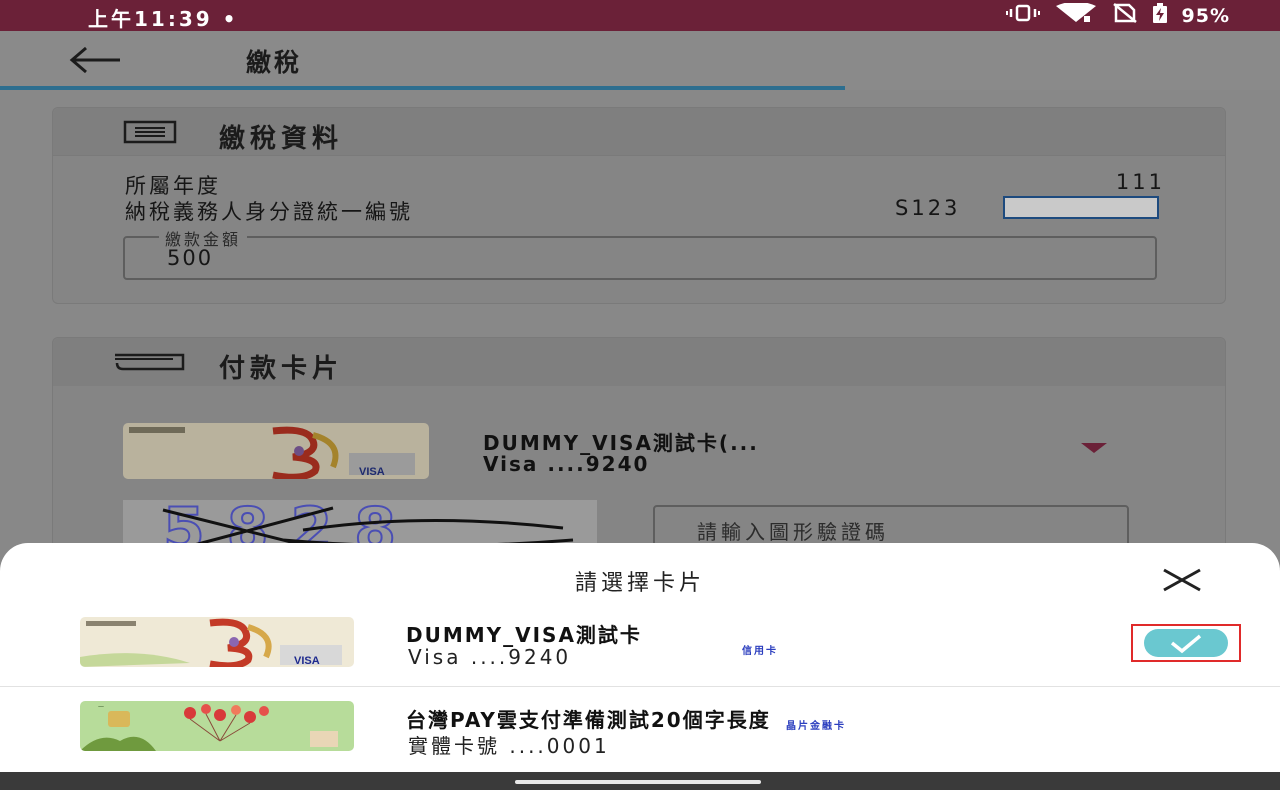 This screenshot has height=790, width=1280. I want to click on taxpayer-id-value: S123, so click(928, 208).